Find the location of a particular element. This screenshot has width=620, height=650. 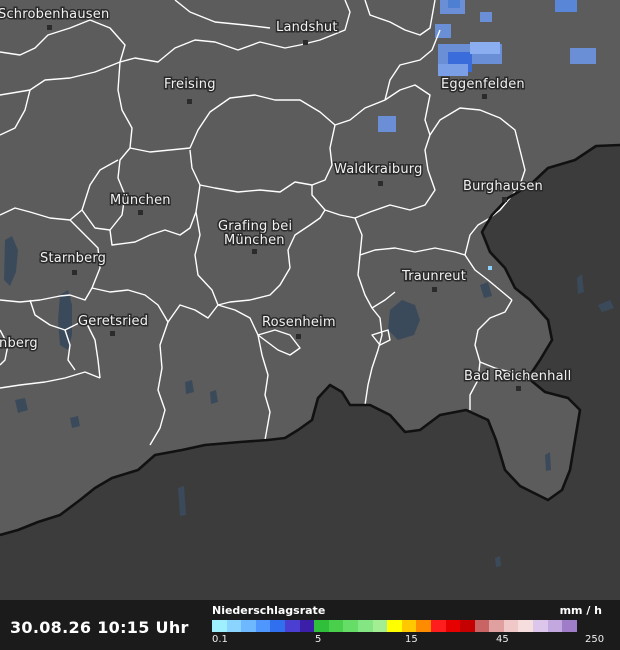

city-label-rosenheim: Rosenheim is located at coordinates (299, 322).